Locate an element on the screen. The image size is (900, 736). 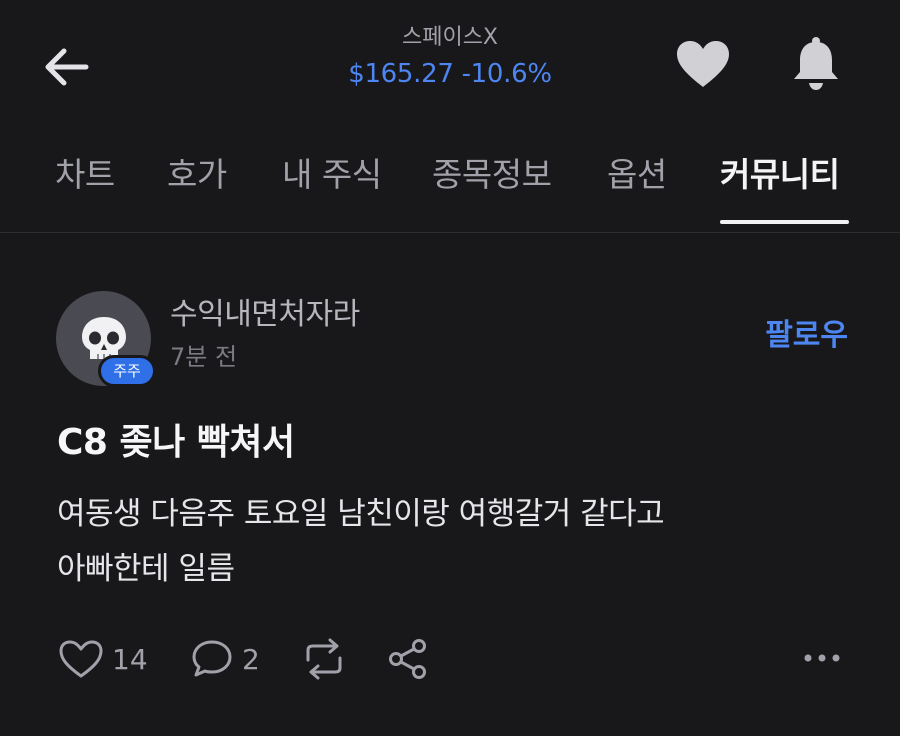
shareholder-badge: 주주 is located at coordinates (127, 371).